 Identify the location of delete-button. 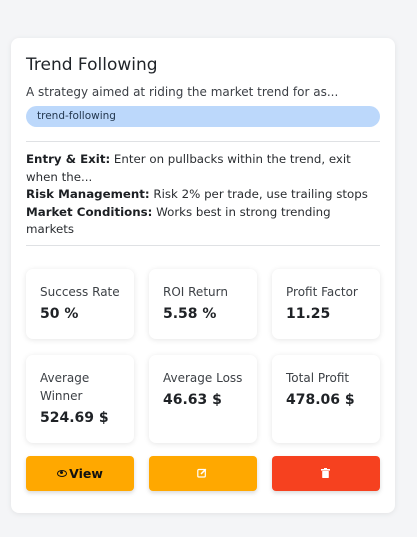
(326, 473).